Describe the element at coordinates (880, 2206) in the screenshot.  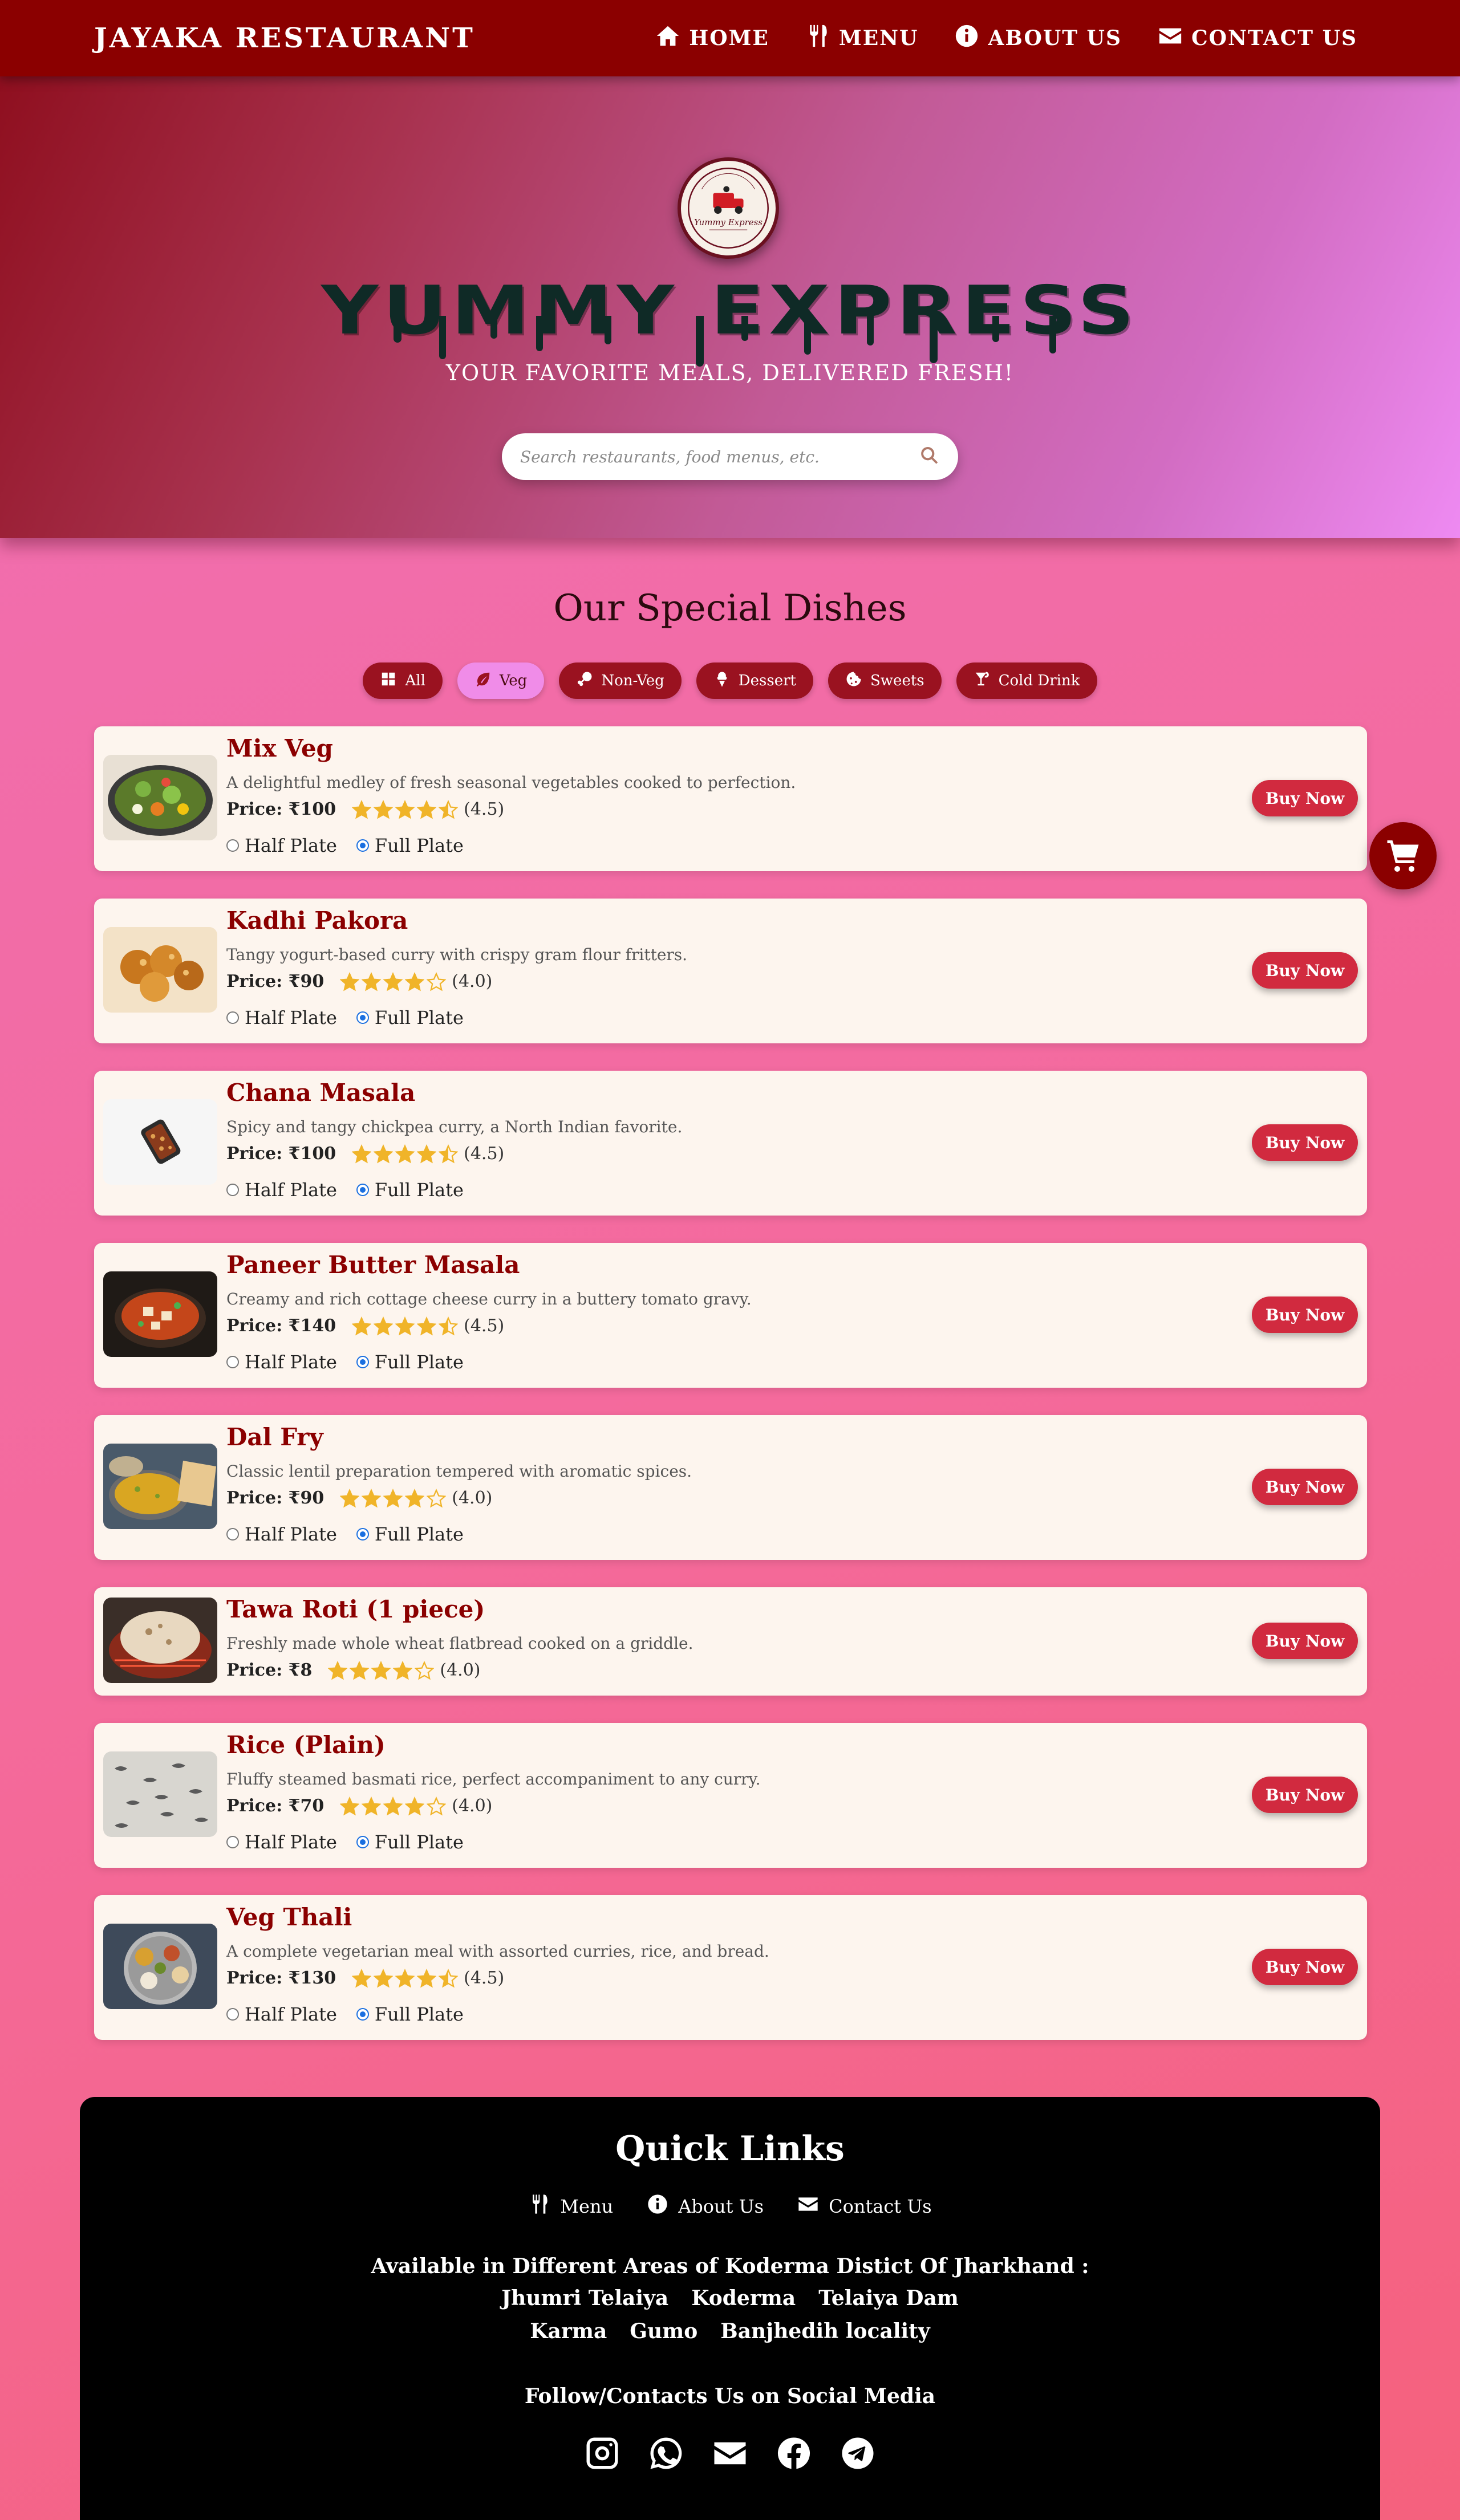
I see `footer-link-label: Contact Us` at that location.